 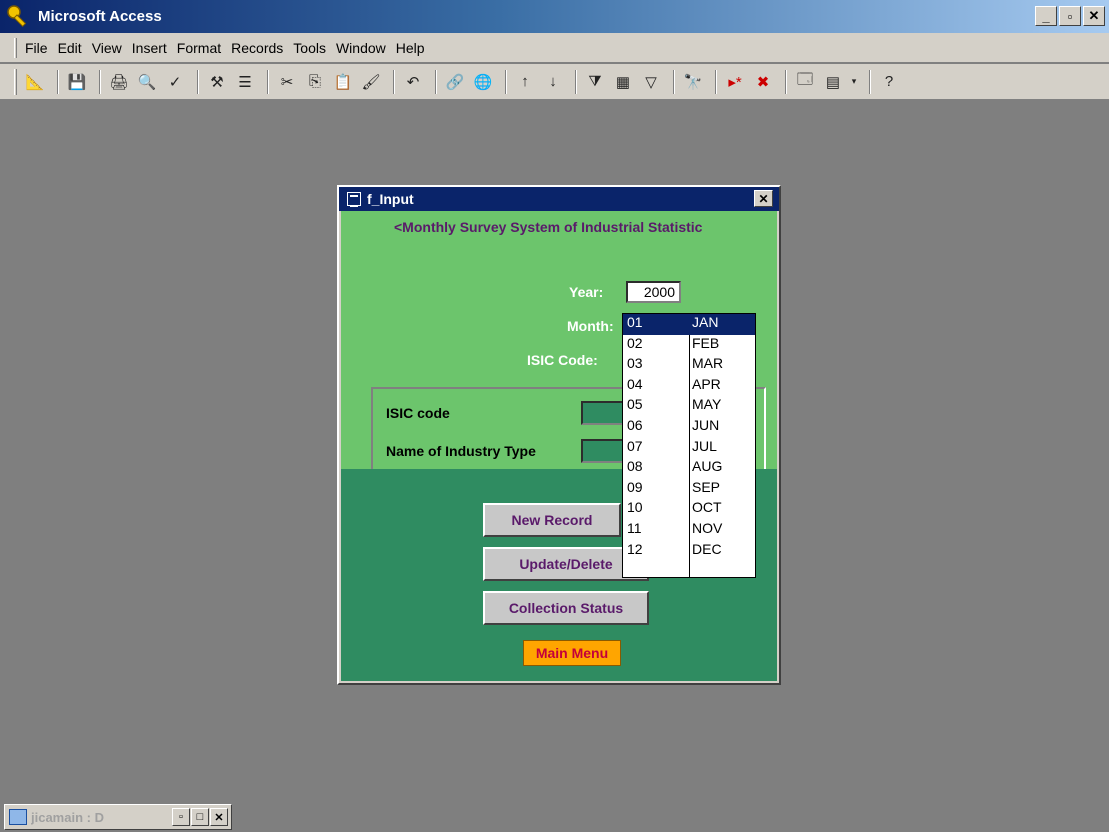 What do you see at coordinates (70, 48) in the screenshot?
I see `menu-edit: Edit` at bounding box center [70, 48].